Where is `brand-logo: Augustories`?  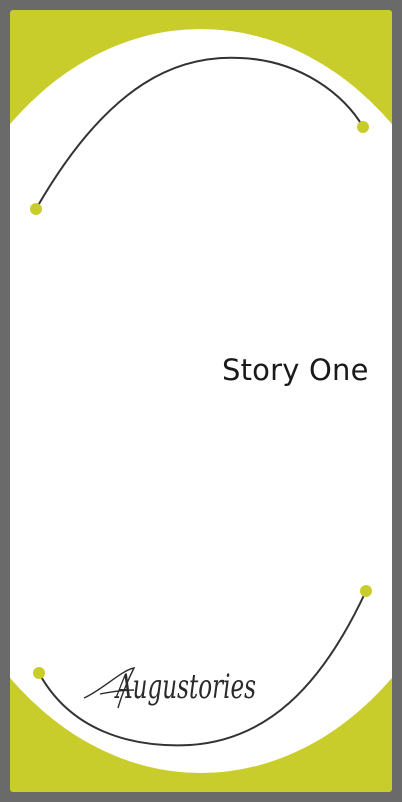
brand-logo: Augustories is located at coordinates (169, 688).